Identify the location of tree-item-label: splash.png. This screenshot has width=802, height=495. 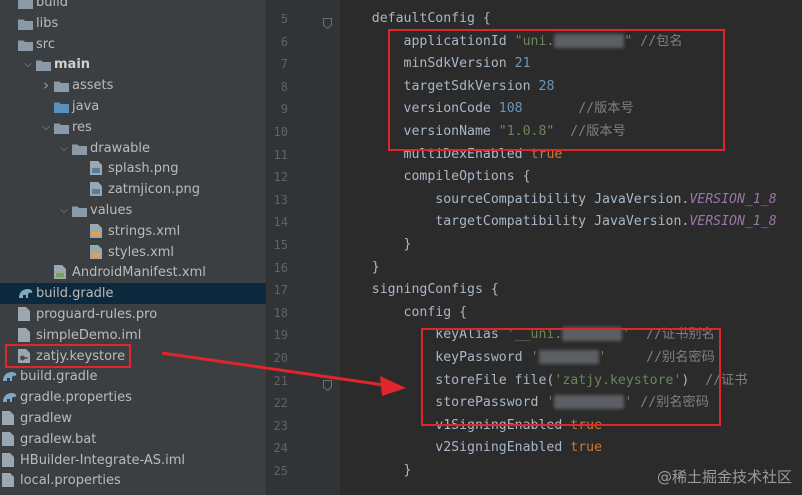
(143, 169).